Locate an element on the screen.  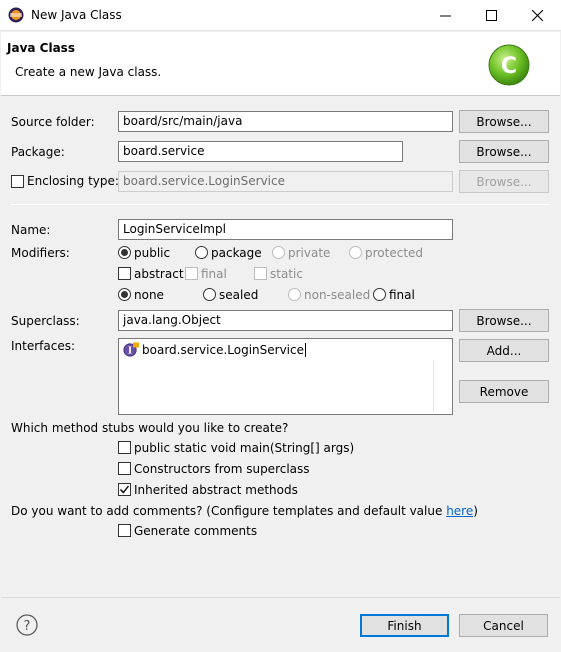
modifier-final-label: final is located at coordinates (214, 274).